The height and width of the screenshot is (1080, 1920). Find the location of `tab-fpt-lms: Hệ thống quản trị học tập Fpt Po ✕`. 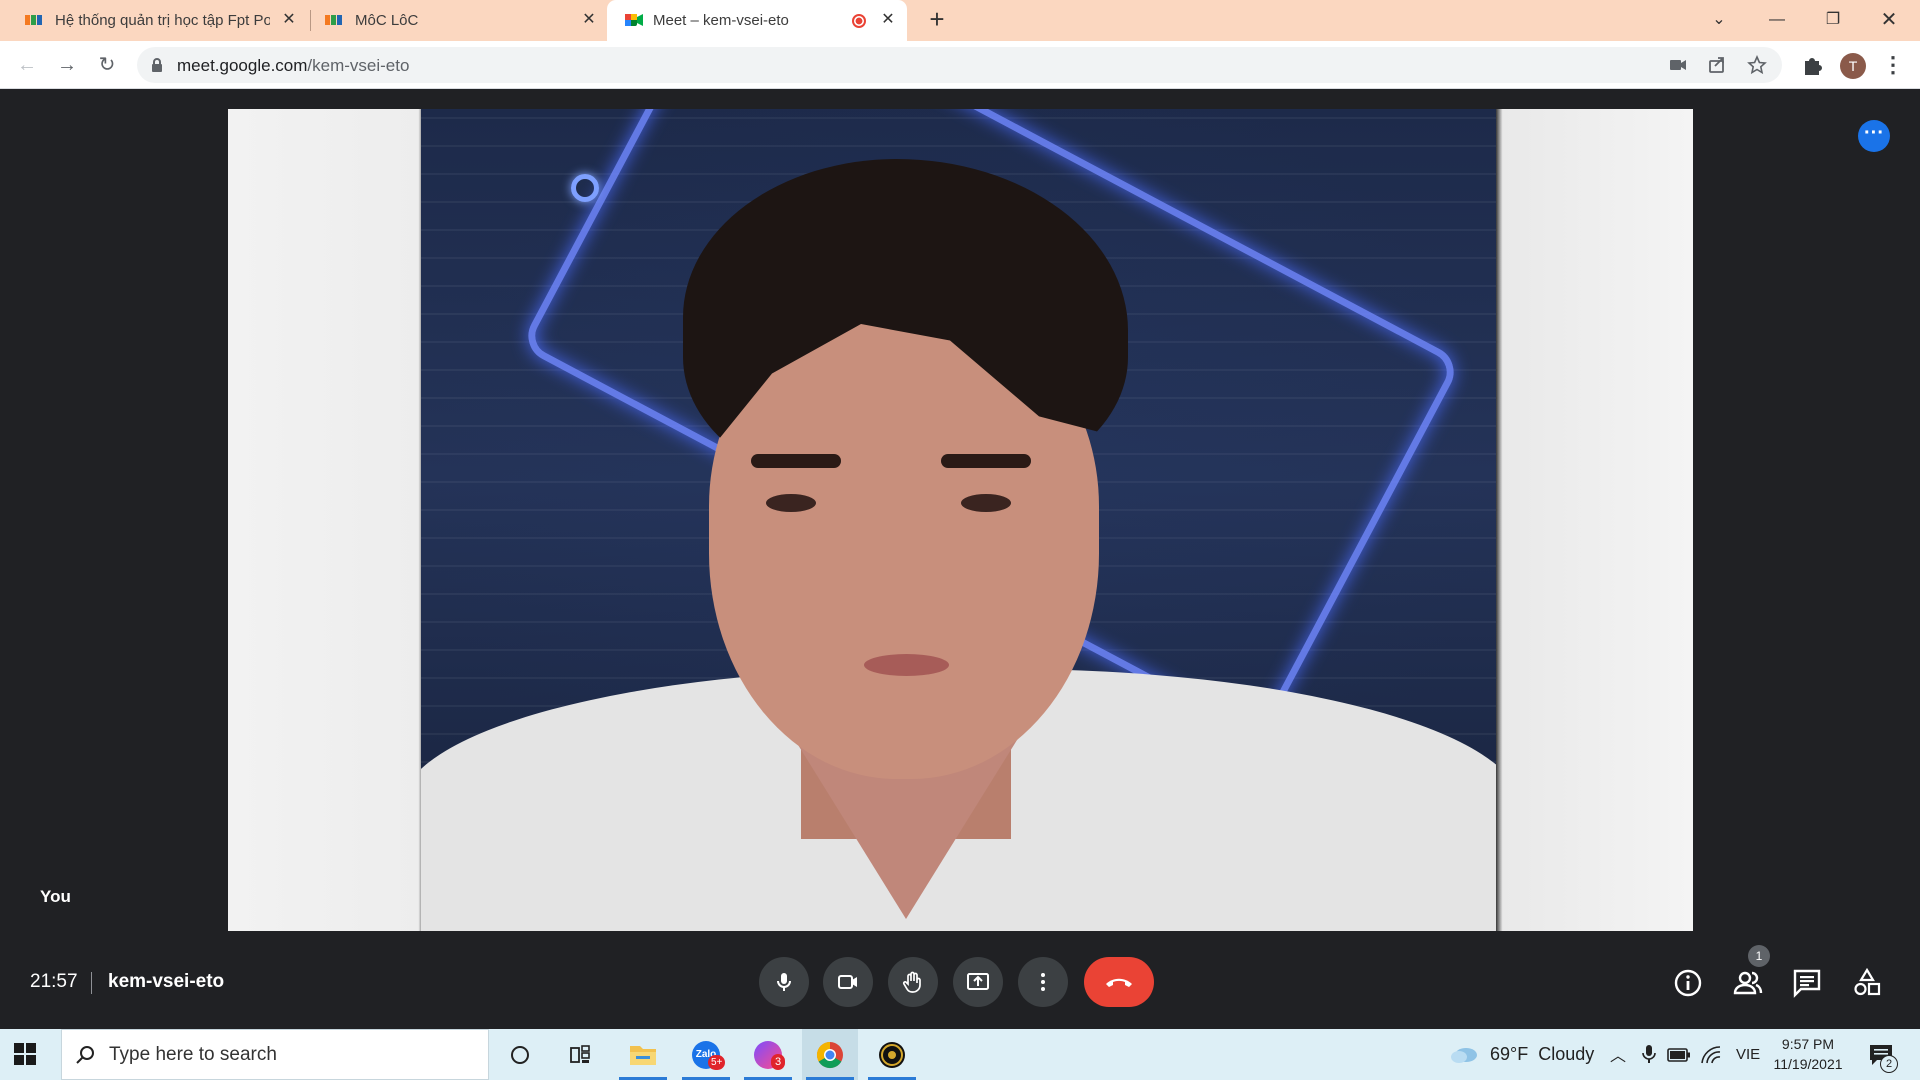

tab-fpt-lms: Hệ thống quản trị học tập Fpt Po ✕ is located at coordinates (152, 20).